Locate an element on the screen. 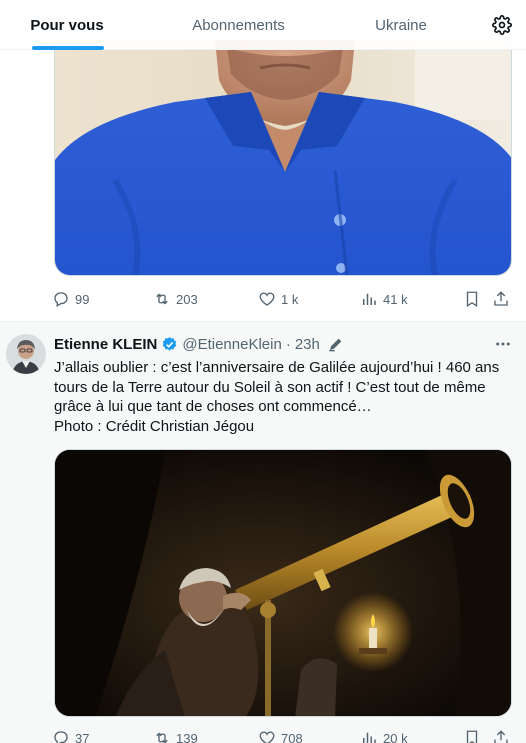 This screenshot has height=743, width=526. retweet-button: 203 is located at coordinates (175, 299).